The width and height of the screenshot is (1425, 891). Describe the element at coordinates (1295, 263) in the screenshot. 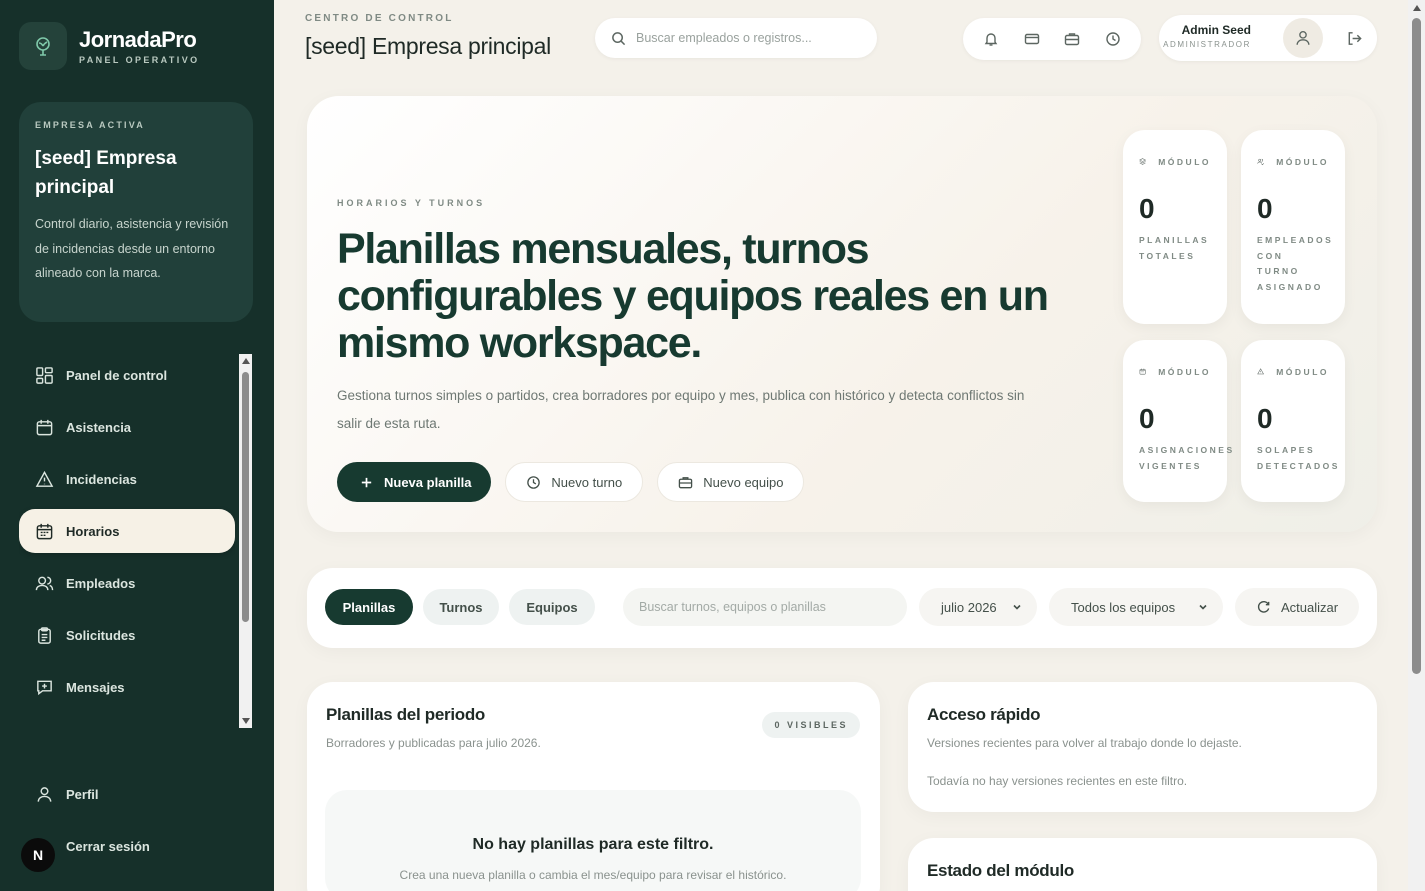

I see `stat-label: EMPLEADOS CON TURNO ASIGNADO` at that location.